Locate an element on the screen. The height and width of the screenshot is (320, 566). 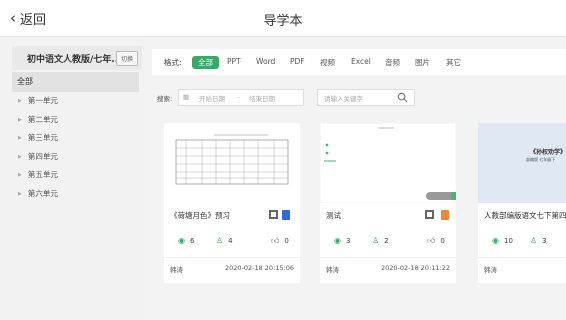
views-count: 3 is located at coordinates (348, 240).